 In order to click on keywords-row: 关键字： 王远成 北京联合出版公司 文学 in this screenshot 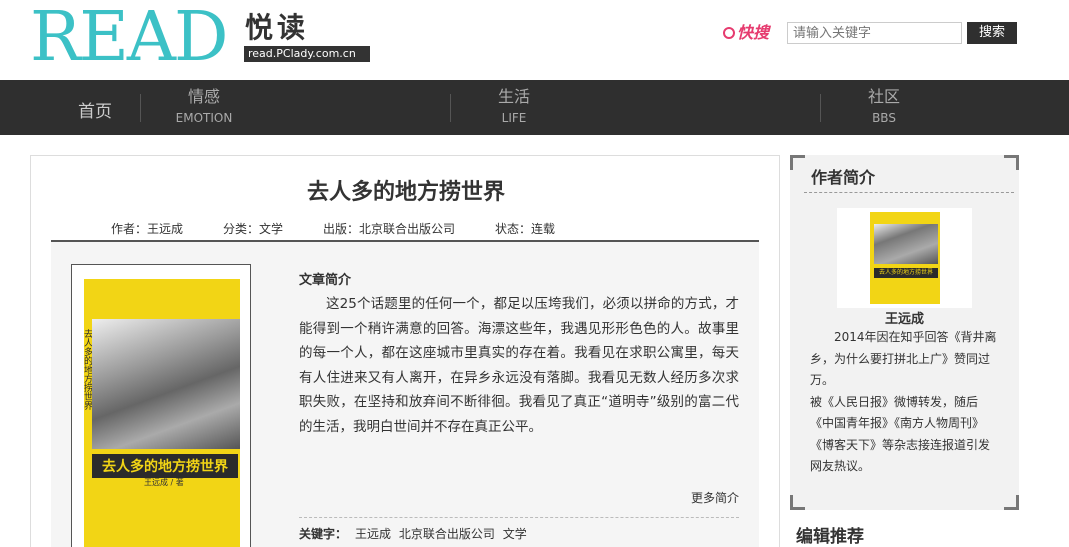, I will do `click(415, 533)`.